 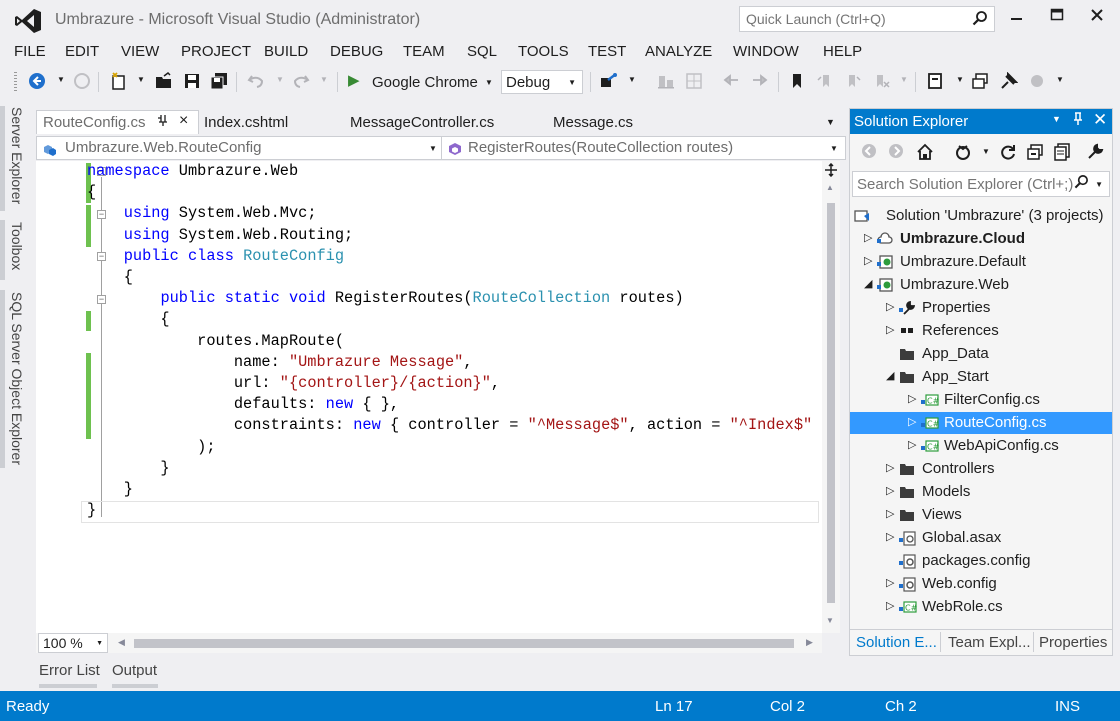 I want to click on show-all-files-icon, so click(x=1062, y=152).